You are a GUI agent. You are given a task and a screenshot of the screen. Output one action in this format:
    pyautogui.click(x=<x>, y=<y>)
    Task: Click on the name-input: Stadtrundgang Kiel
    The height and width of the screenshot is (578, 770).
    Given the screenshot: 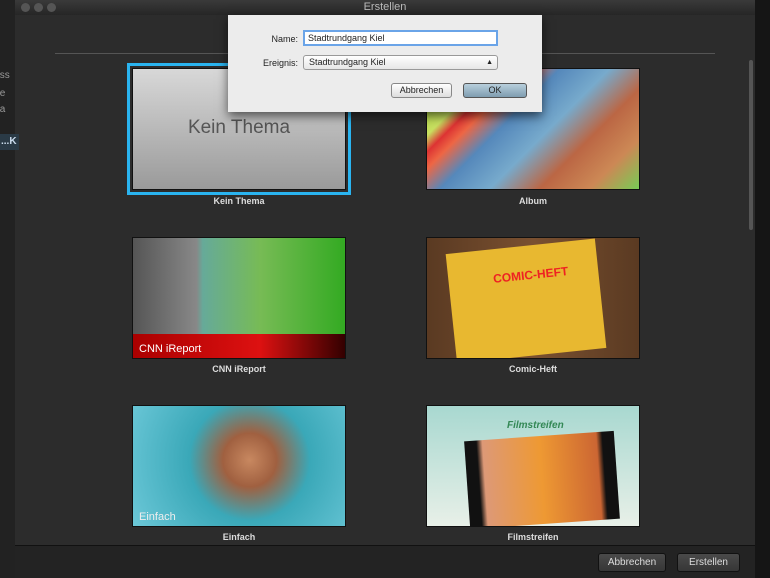 What is the action you would take?
    pyautogui.click(x=400, y=38)
    